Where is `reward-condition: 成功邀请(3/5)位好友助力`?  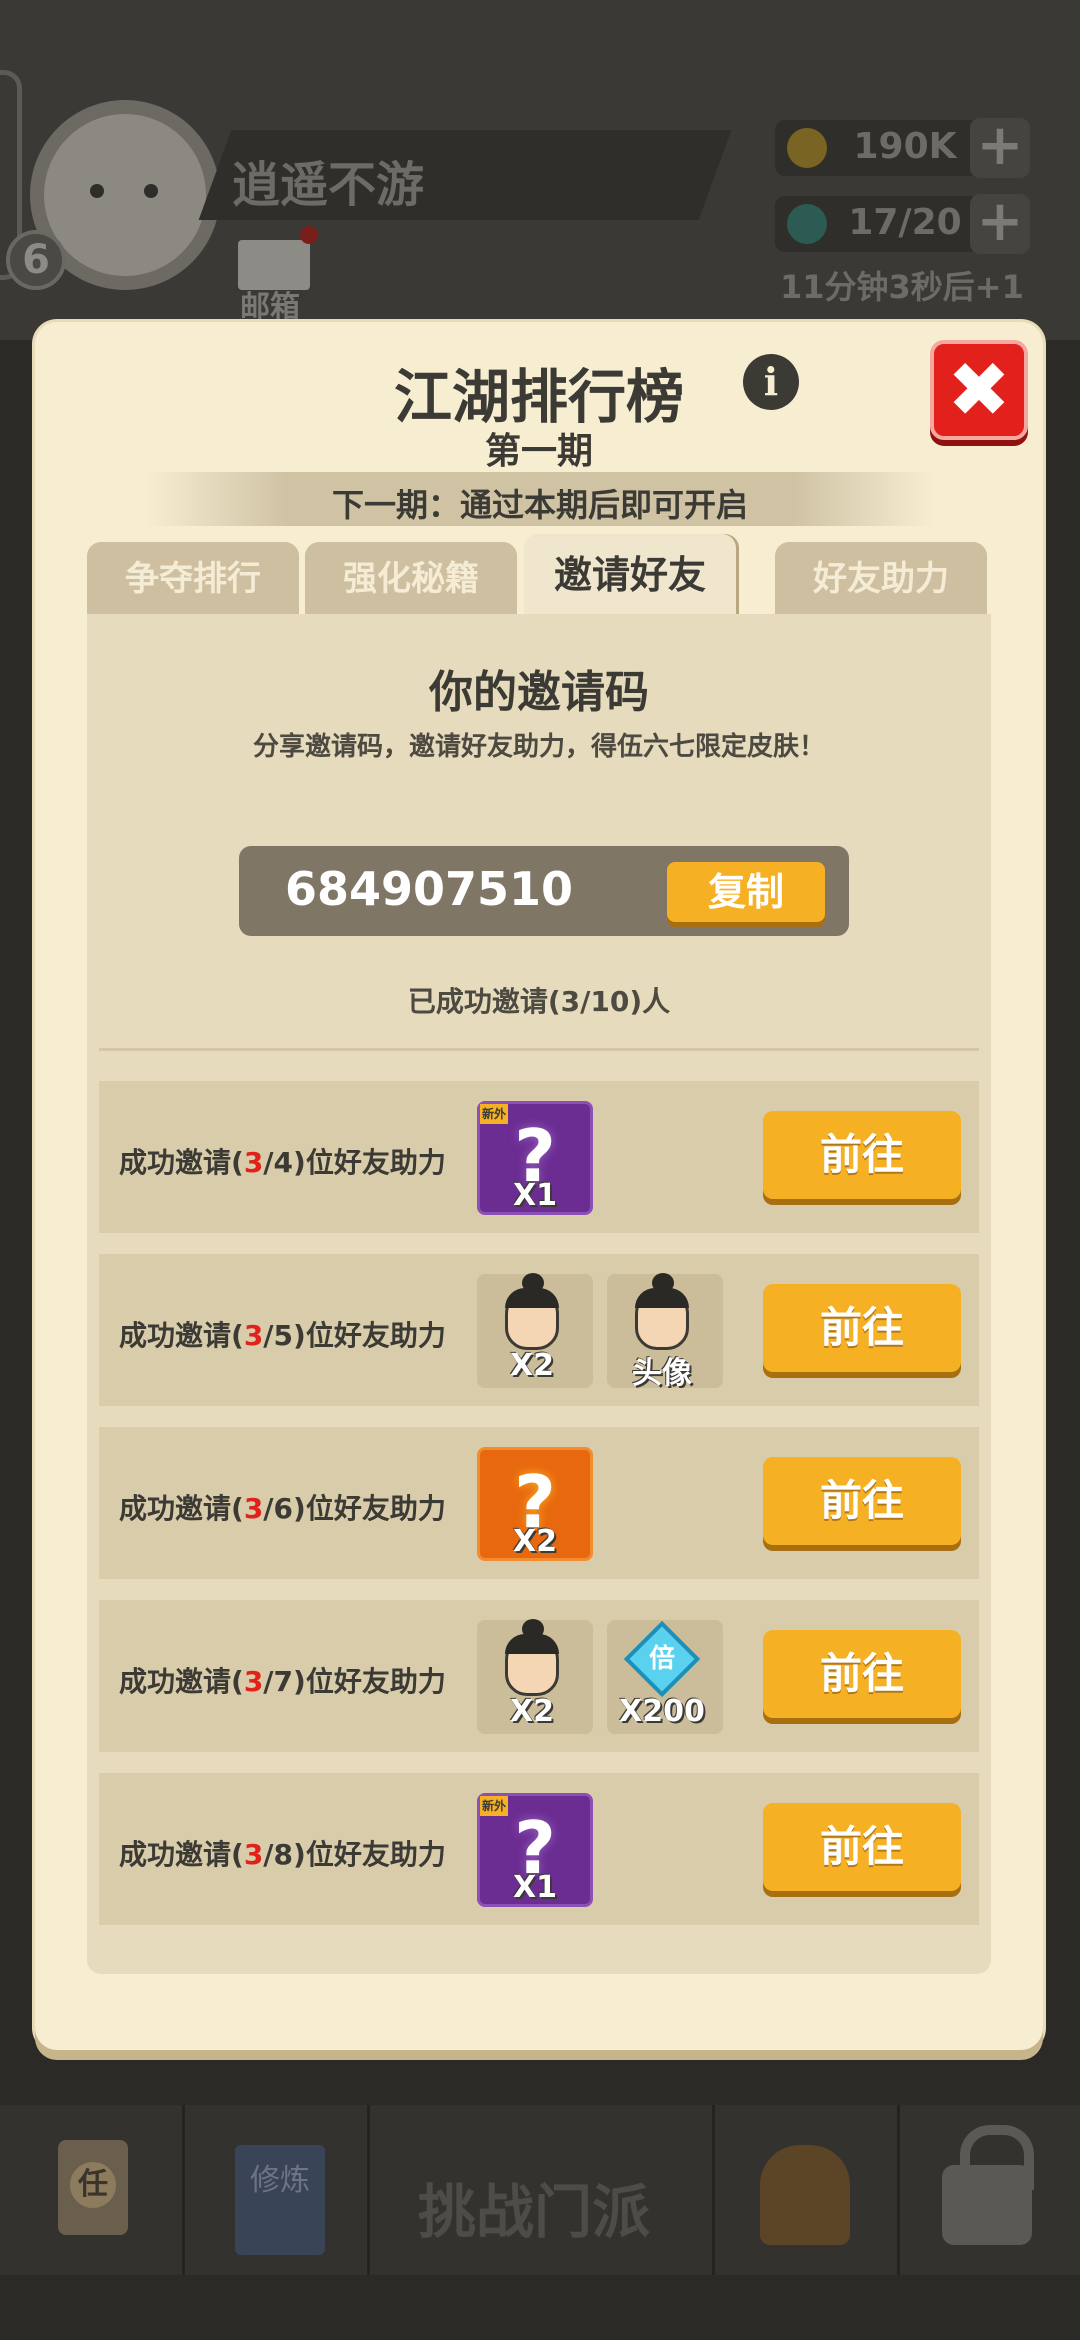 reward-condition: 成功邀请(3/5)位好友助力 is located at coordinates (282, 1334).